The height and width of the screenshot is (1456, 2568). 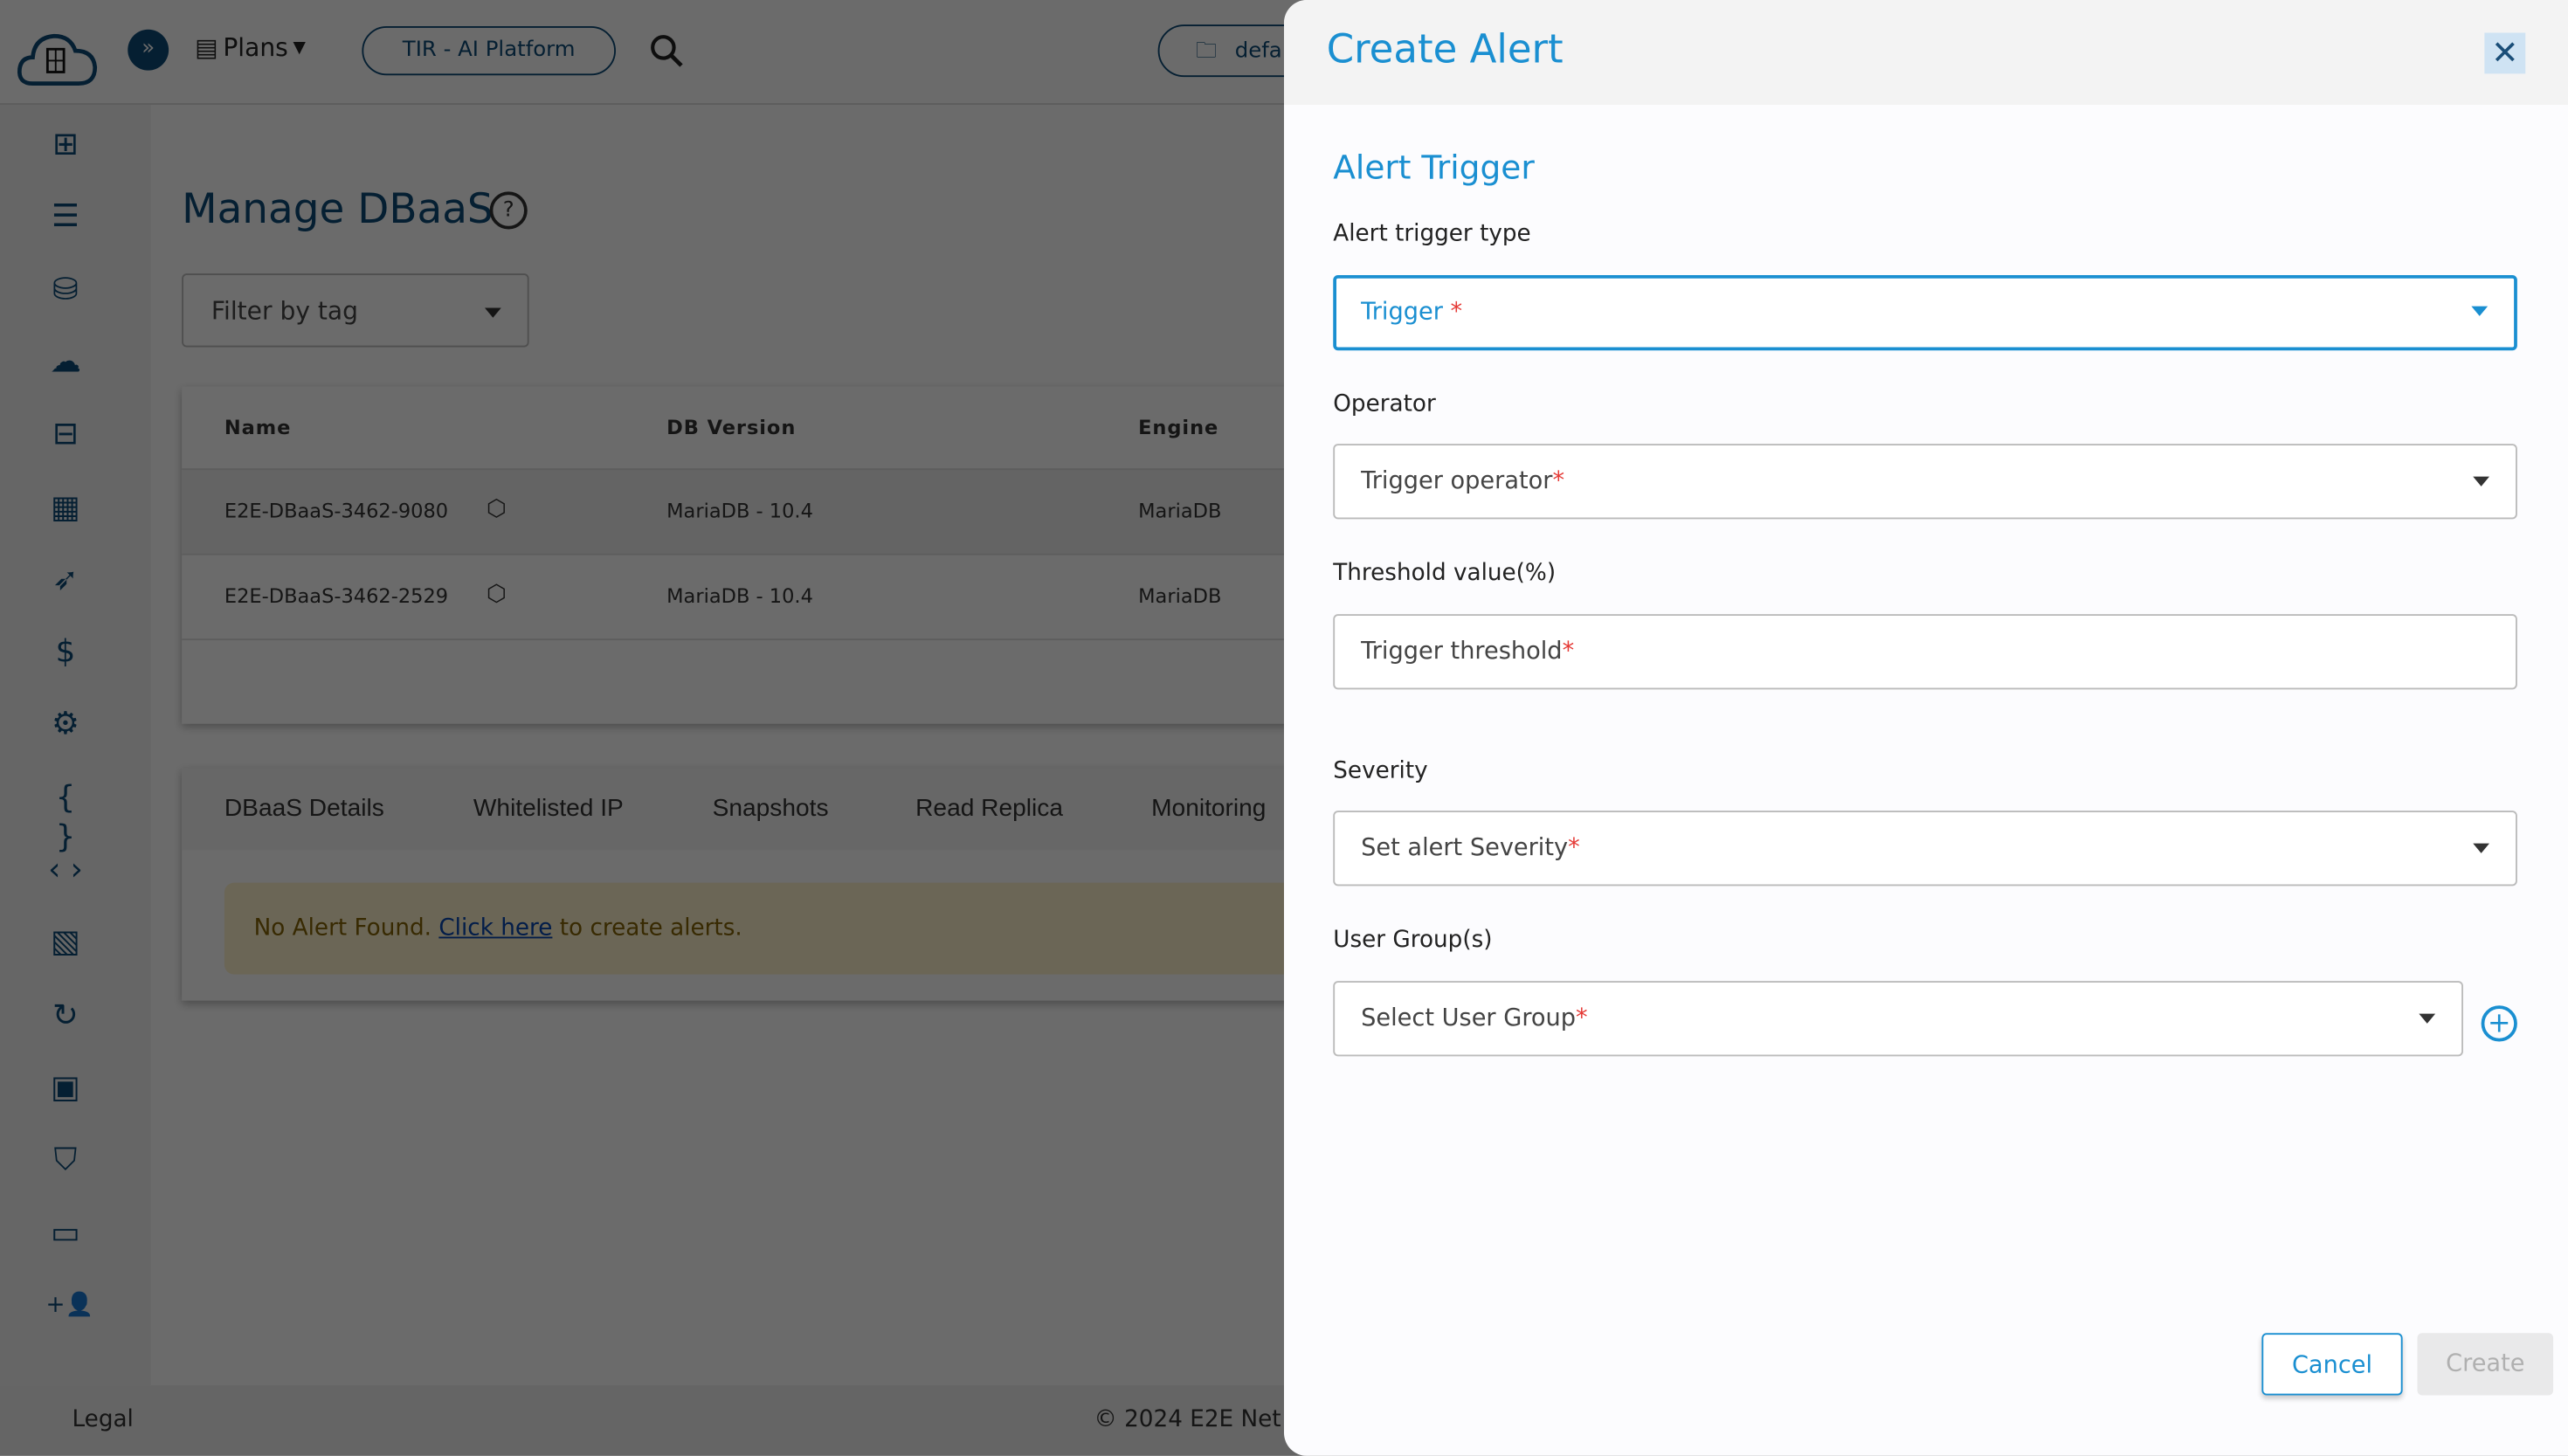 I want to click on sidebar: ⊞ ☰ ⛁ ☁ ⊟ ▦ ➶ $ ⚙ { } ‹ › ▧ ↻ ▣ ⛉ ▭ +👤, so click(x=75, y=745).